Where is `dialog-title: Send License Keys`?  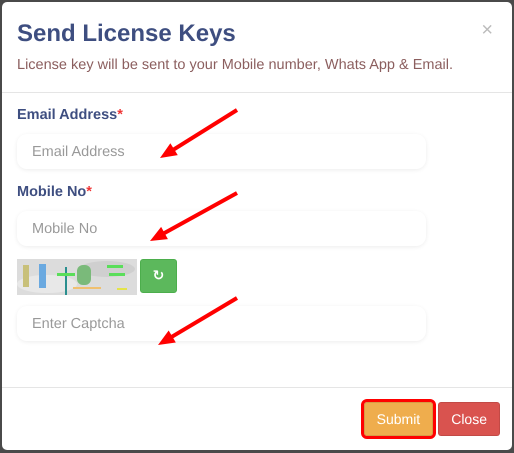
dialog-title: Send License Keys is located at coordinates (126, 34).